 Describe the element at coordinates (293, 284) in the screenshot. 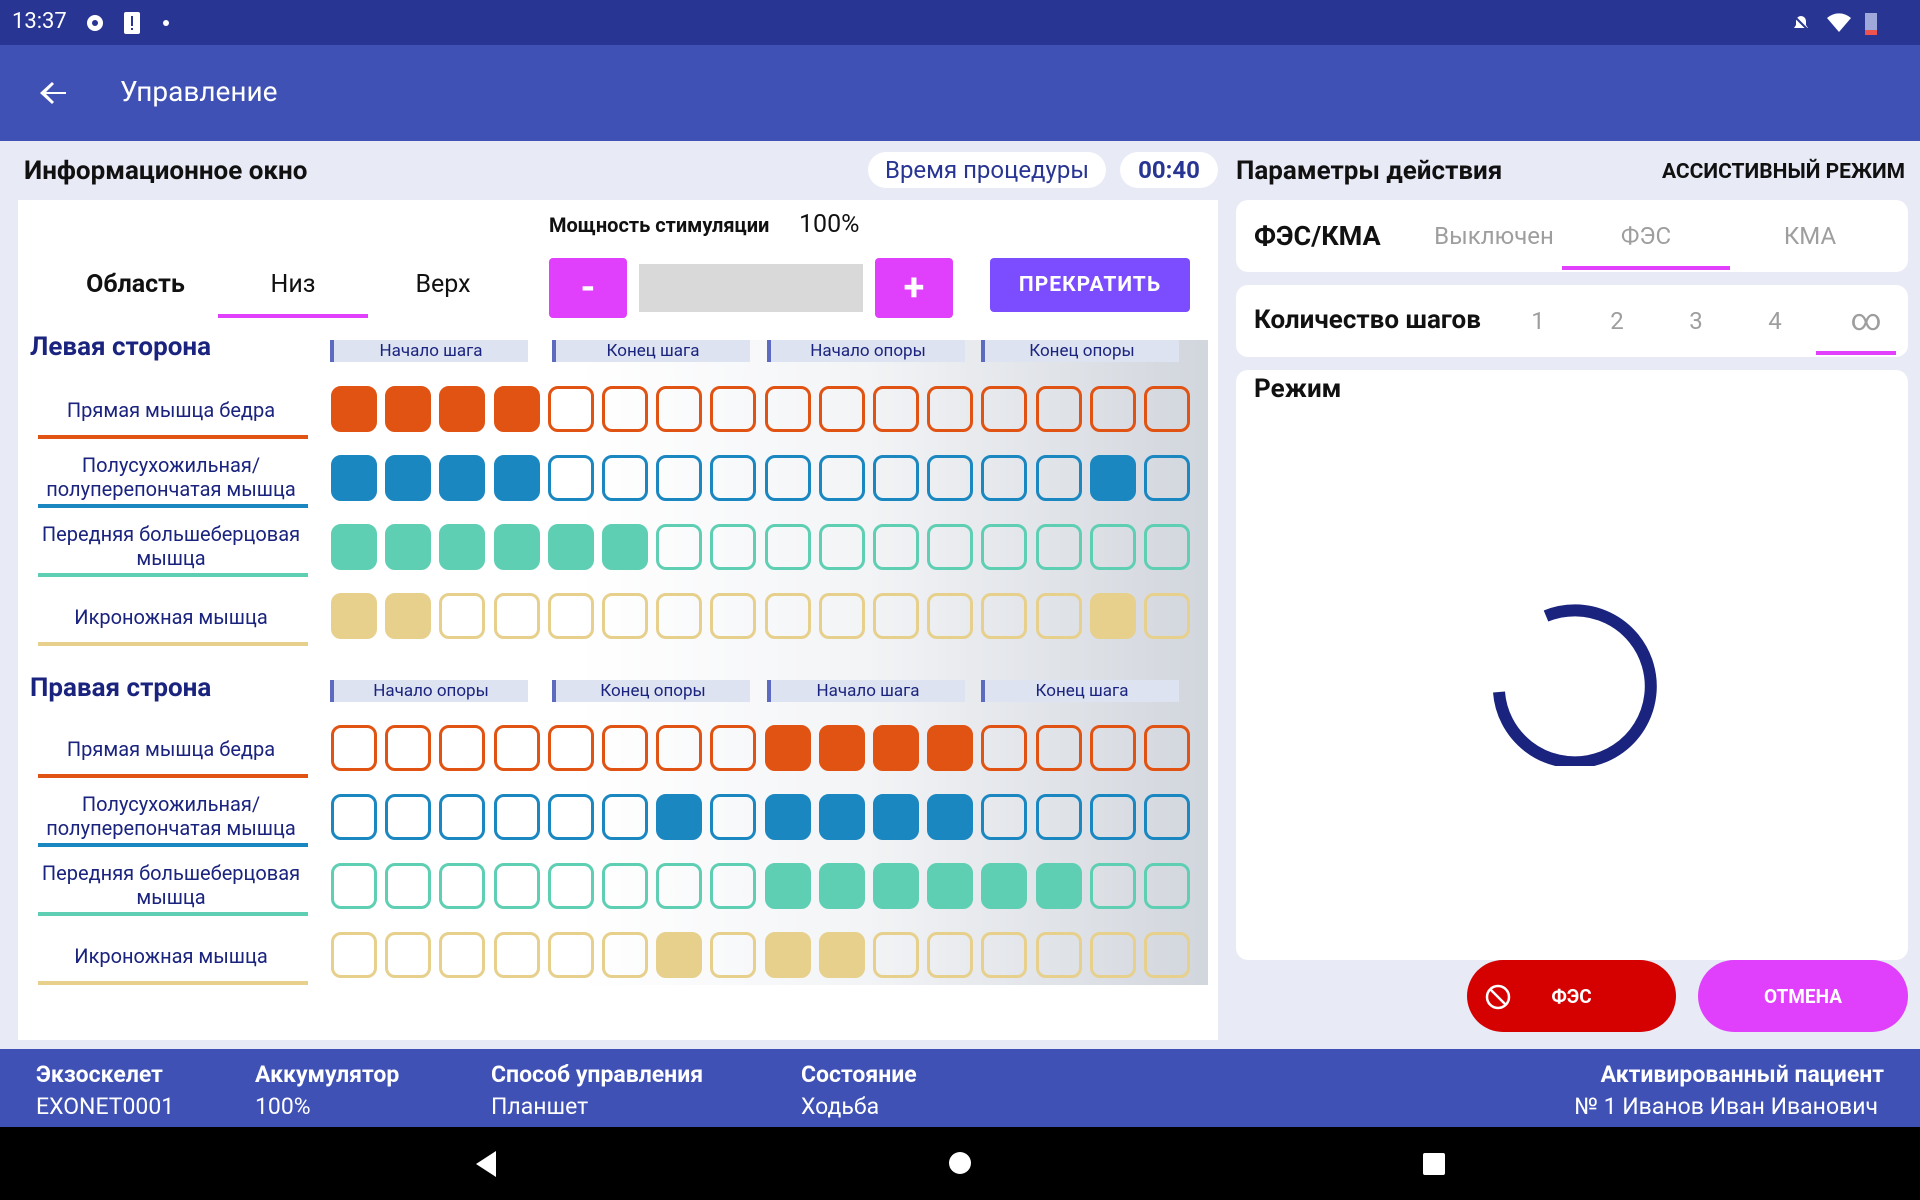

I see `tab-low: Низ` at that location.